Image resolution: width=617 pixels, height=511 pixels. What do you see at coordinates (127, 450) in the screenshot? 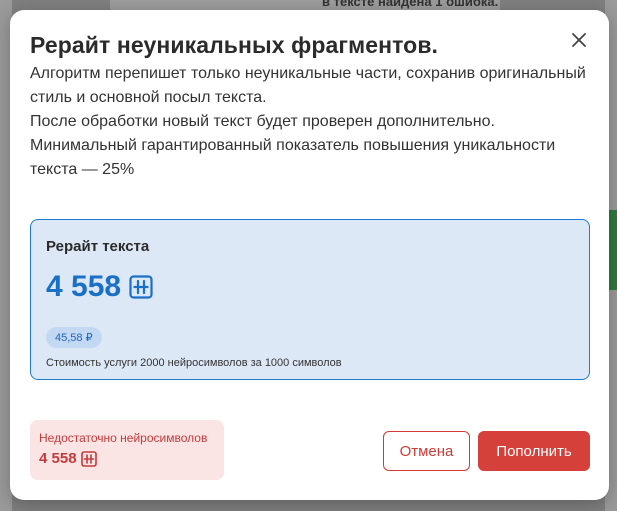
I see `insufficient-balance-box: Недостаточно нейросимволов 4 558` at bounding box center [127, 450].